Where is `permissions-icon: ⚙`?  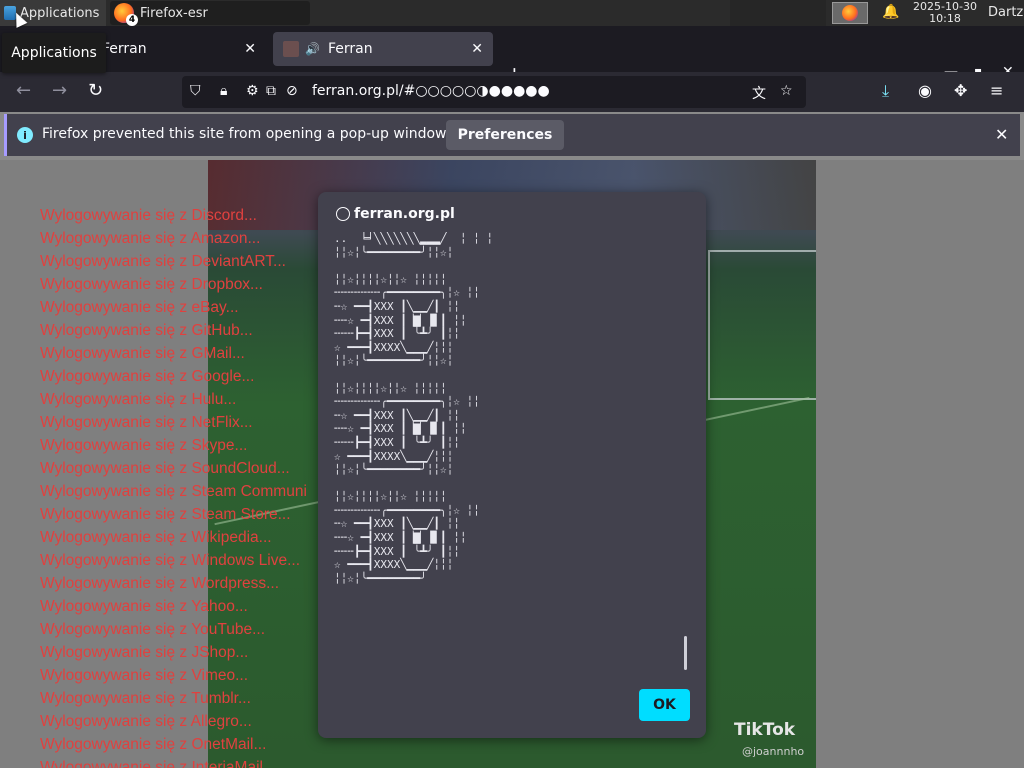
permissions-icon: ⚙ is located at coordinates (252, 91).